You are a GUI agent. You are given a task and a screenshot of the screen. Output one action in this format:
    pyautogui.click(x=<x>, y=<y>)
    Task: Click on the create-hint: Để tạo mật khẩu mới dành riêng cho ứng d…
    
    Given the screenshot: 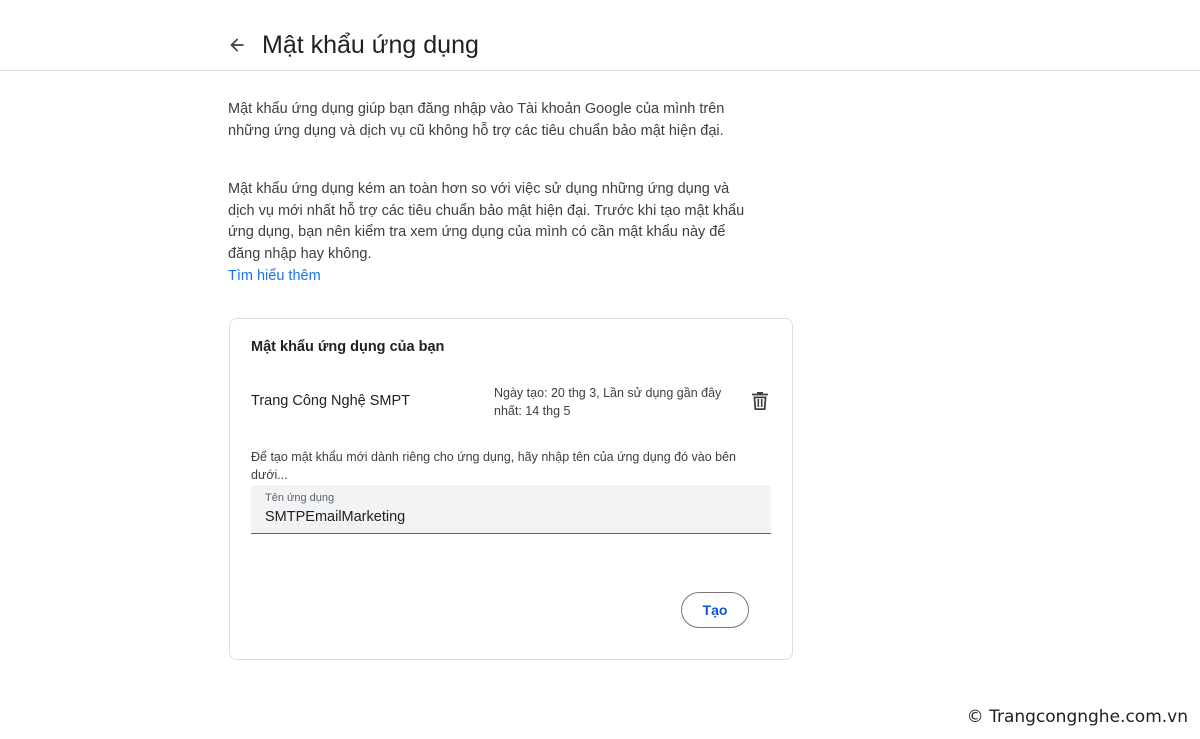 What is the action you would take?
    pyautogui.click(x=493, y=466)
    